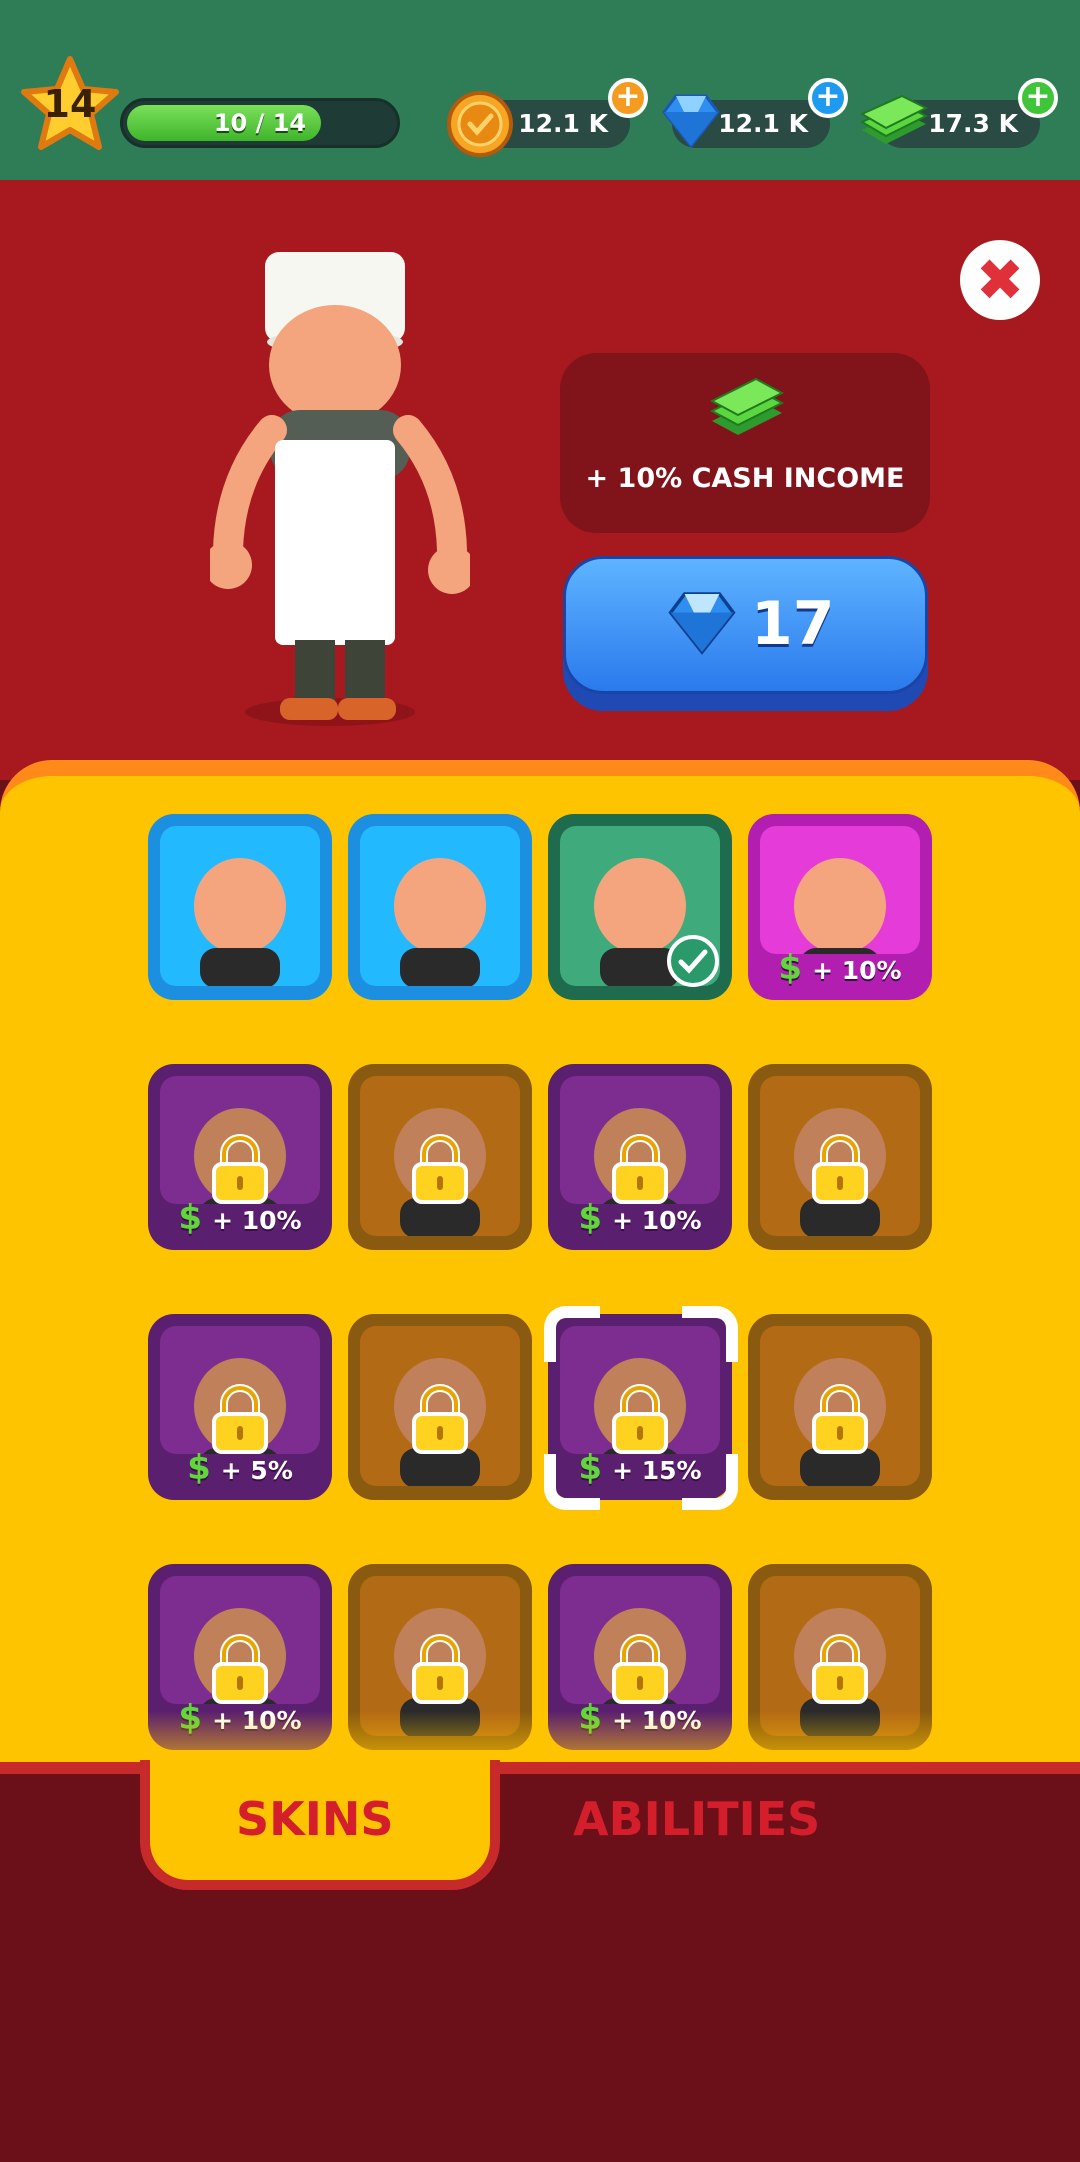 The height and width of the screenshot is (2162, 1080). Describe the element at coordinates (540, 90) in the screenshot. I see `top-hud: 14 10 / 14 12.1 K + 12.1 K + 17.3 K +` at that location.